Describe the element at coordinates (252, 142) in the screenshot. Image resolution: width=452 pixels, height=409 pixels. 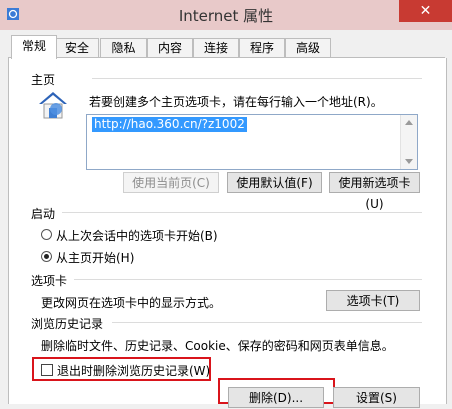
I see `home-url-textbox: http://hao.360.cn/?z1002` at that location.